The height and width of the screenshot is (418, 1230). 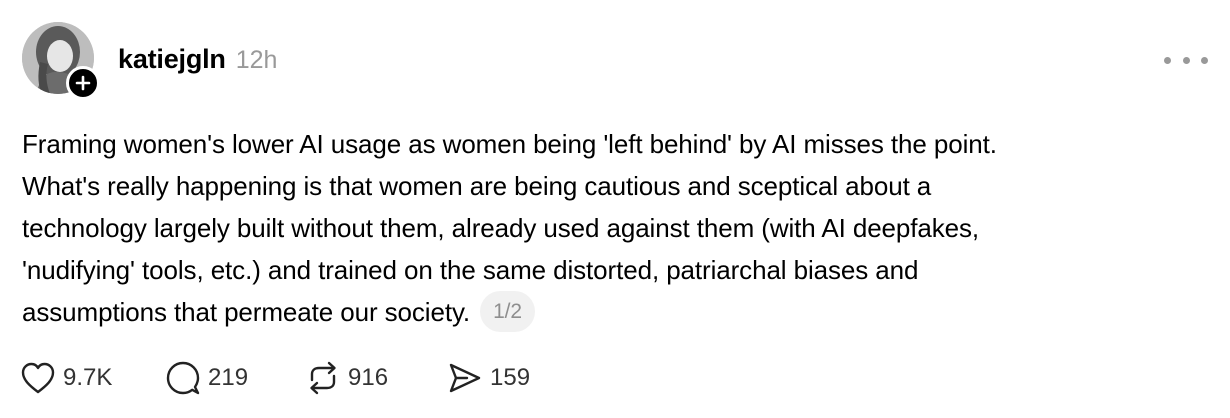 What do you see at coordinates (61, 61) in the screenshot?
I see `avatar-container` at bounding box center [61, 61].